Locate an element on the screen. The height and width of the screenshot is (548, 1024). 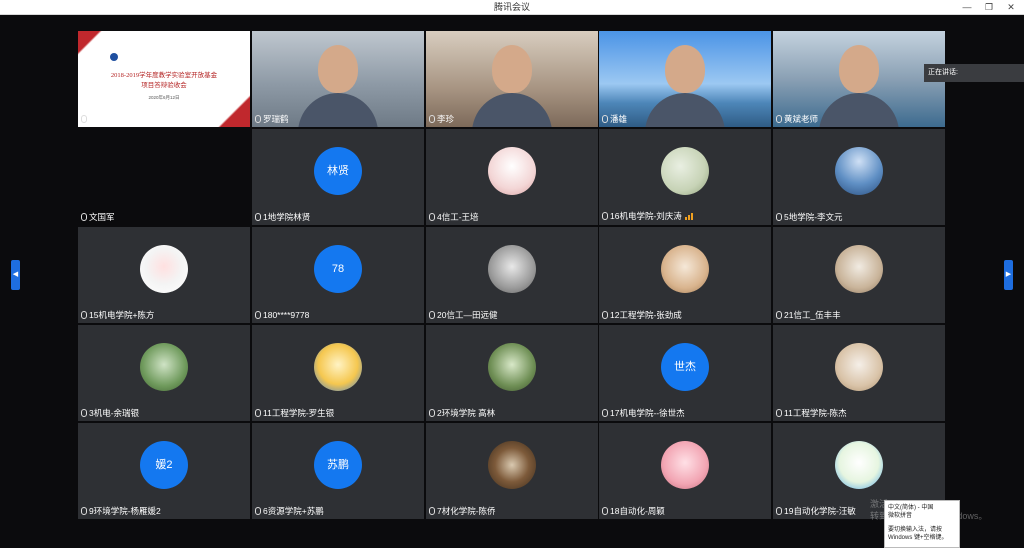
ime-language: 中文(简体) - 中国 is located at coordinates (911, 508).